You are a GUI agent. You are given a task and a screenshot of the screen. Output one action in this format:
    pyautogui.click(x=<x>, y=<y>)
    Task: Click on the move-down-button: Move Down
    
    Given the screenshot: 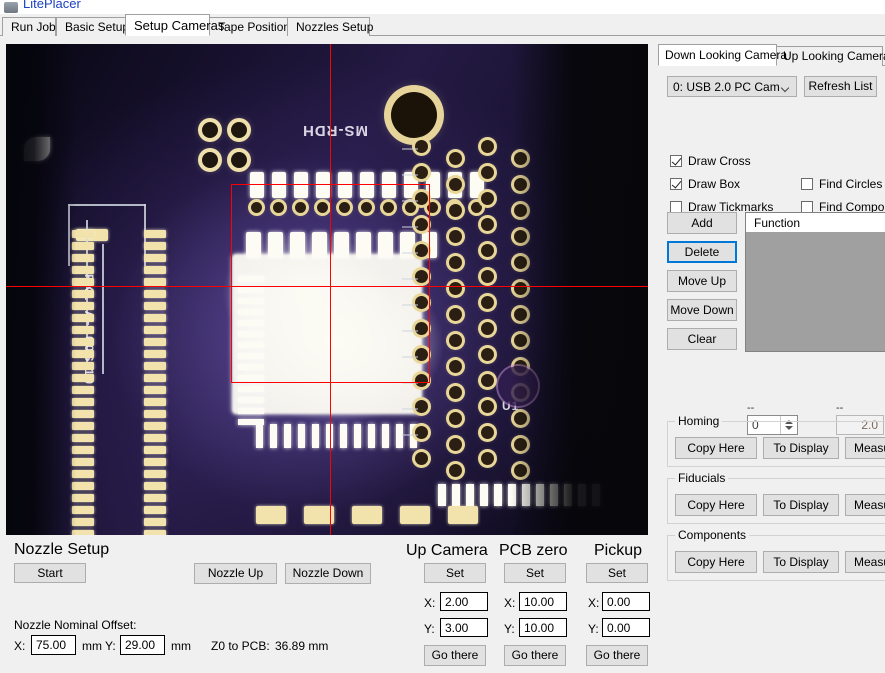 What is the action you would take?
    pyautogui.click(x=702, y=310)
    